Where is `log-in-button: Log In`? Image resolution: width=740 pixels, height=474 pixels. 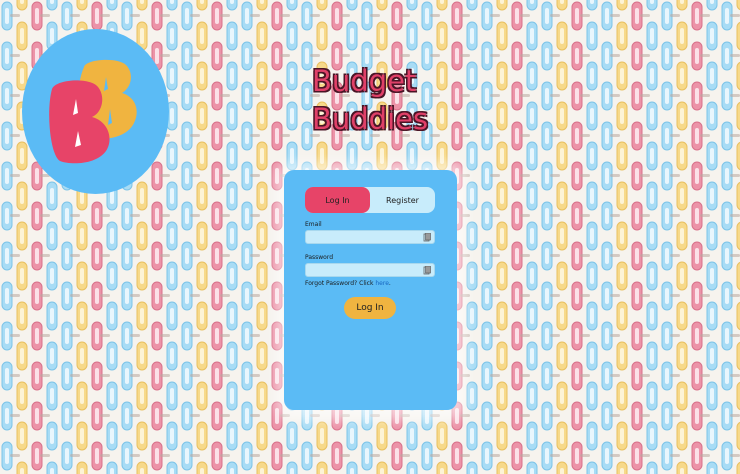
log-in-button: Log In is located at coordinates (370, 308).